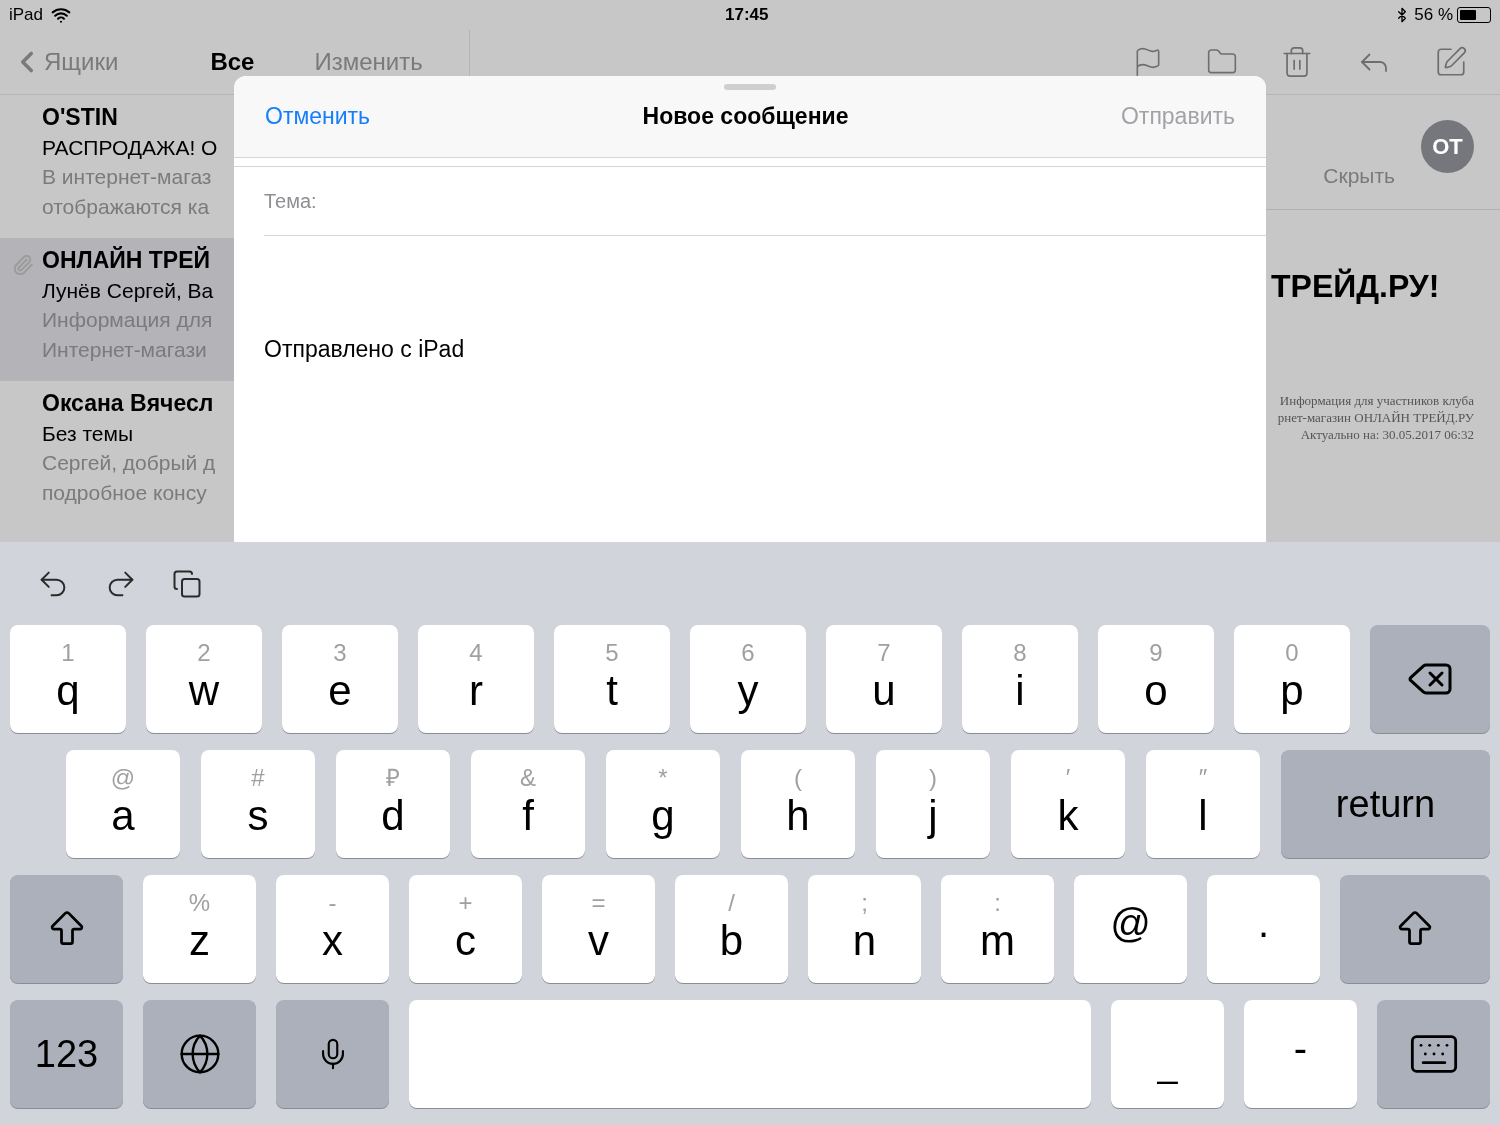 The width and height of the screenshot is (1500, 1125). I want to click on device-name: iPad, so click(26, 15).